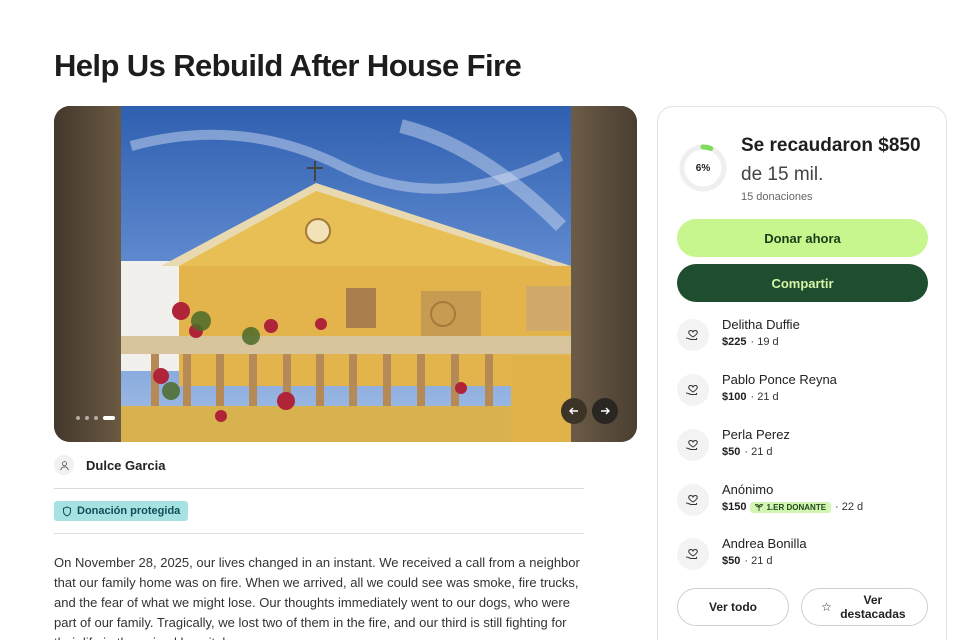  What do you see at coordinates (109, 418) in the screenshot?
I see `gallery-dot-active` at bounding box center [109, 418].